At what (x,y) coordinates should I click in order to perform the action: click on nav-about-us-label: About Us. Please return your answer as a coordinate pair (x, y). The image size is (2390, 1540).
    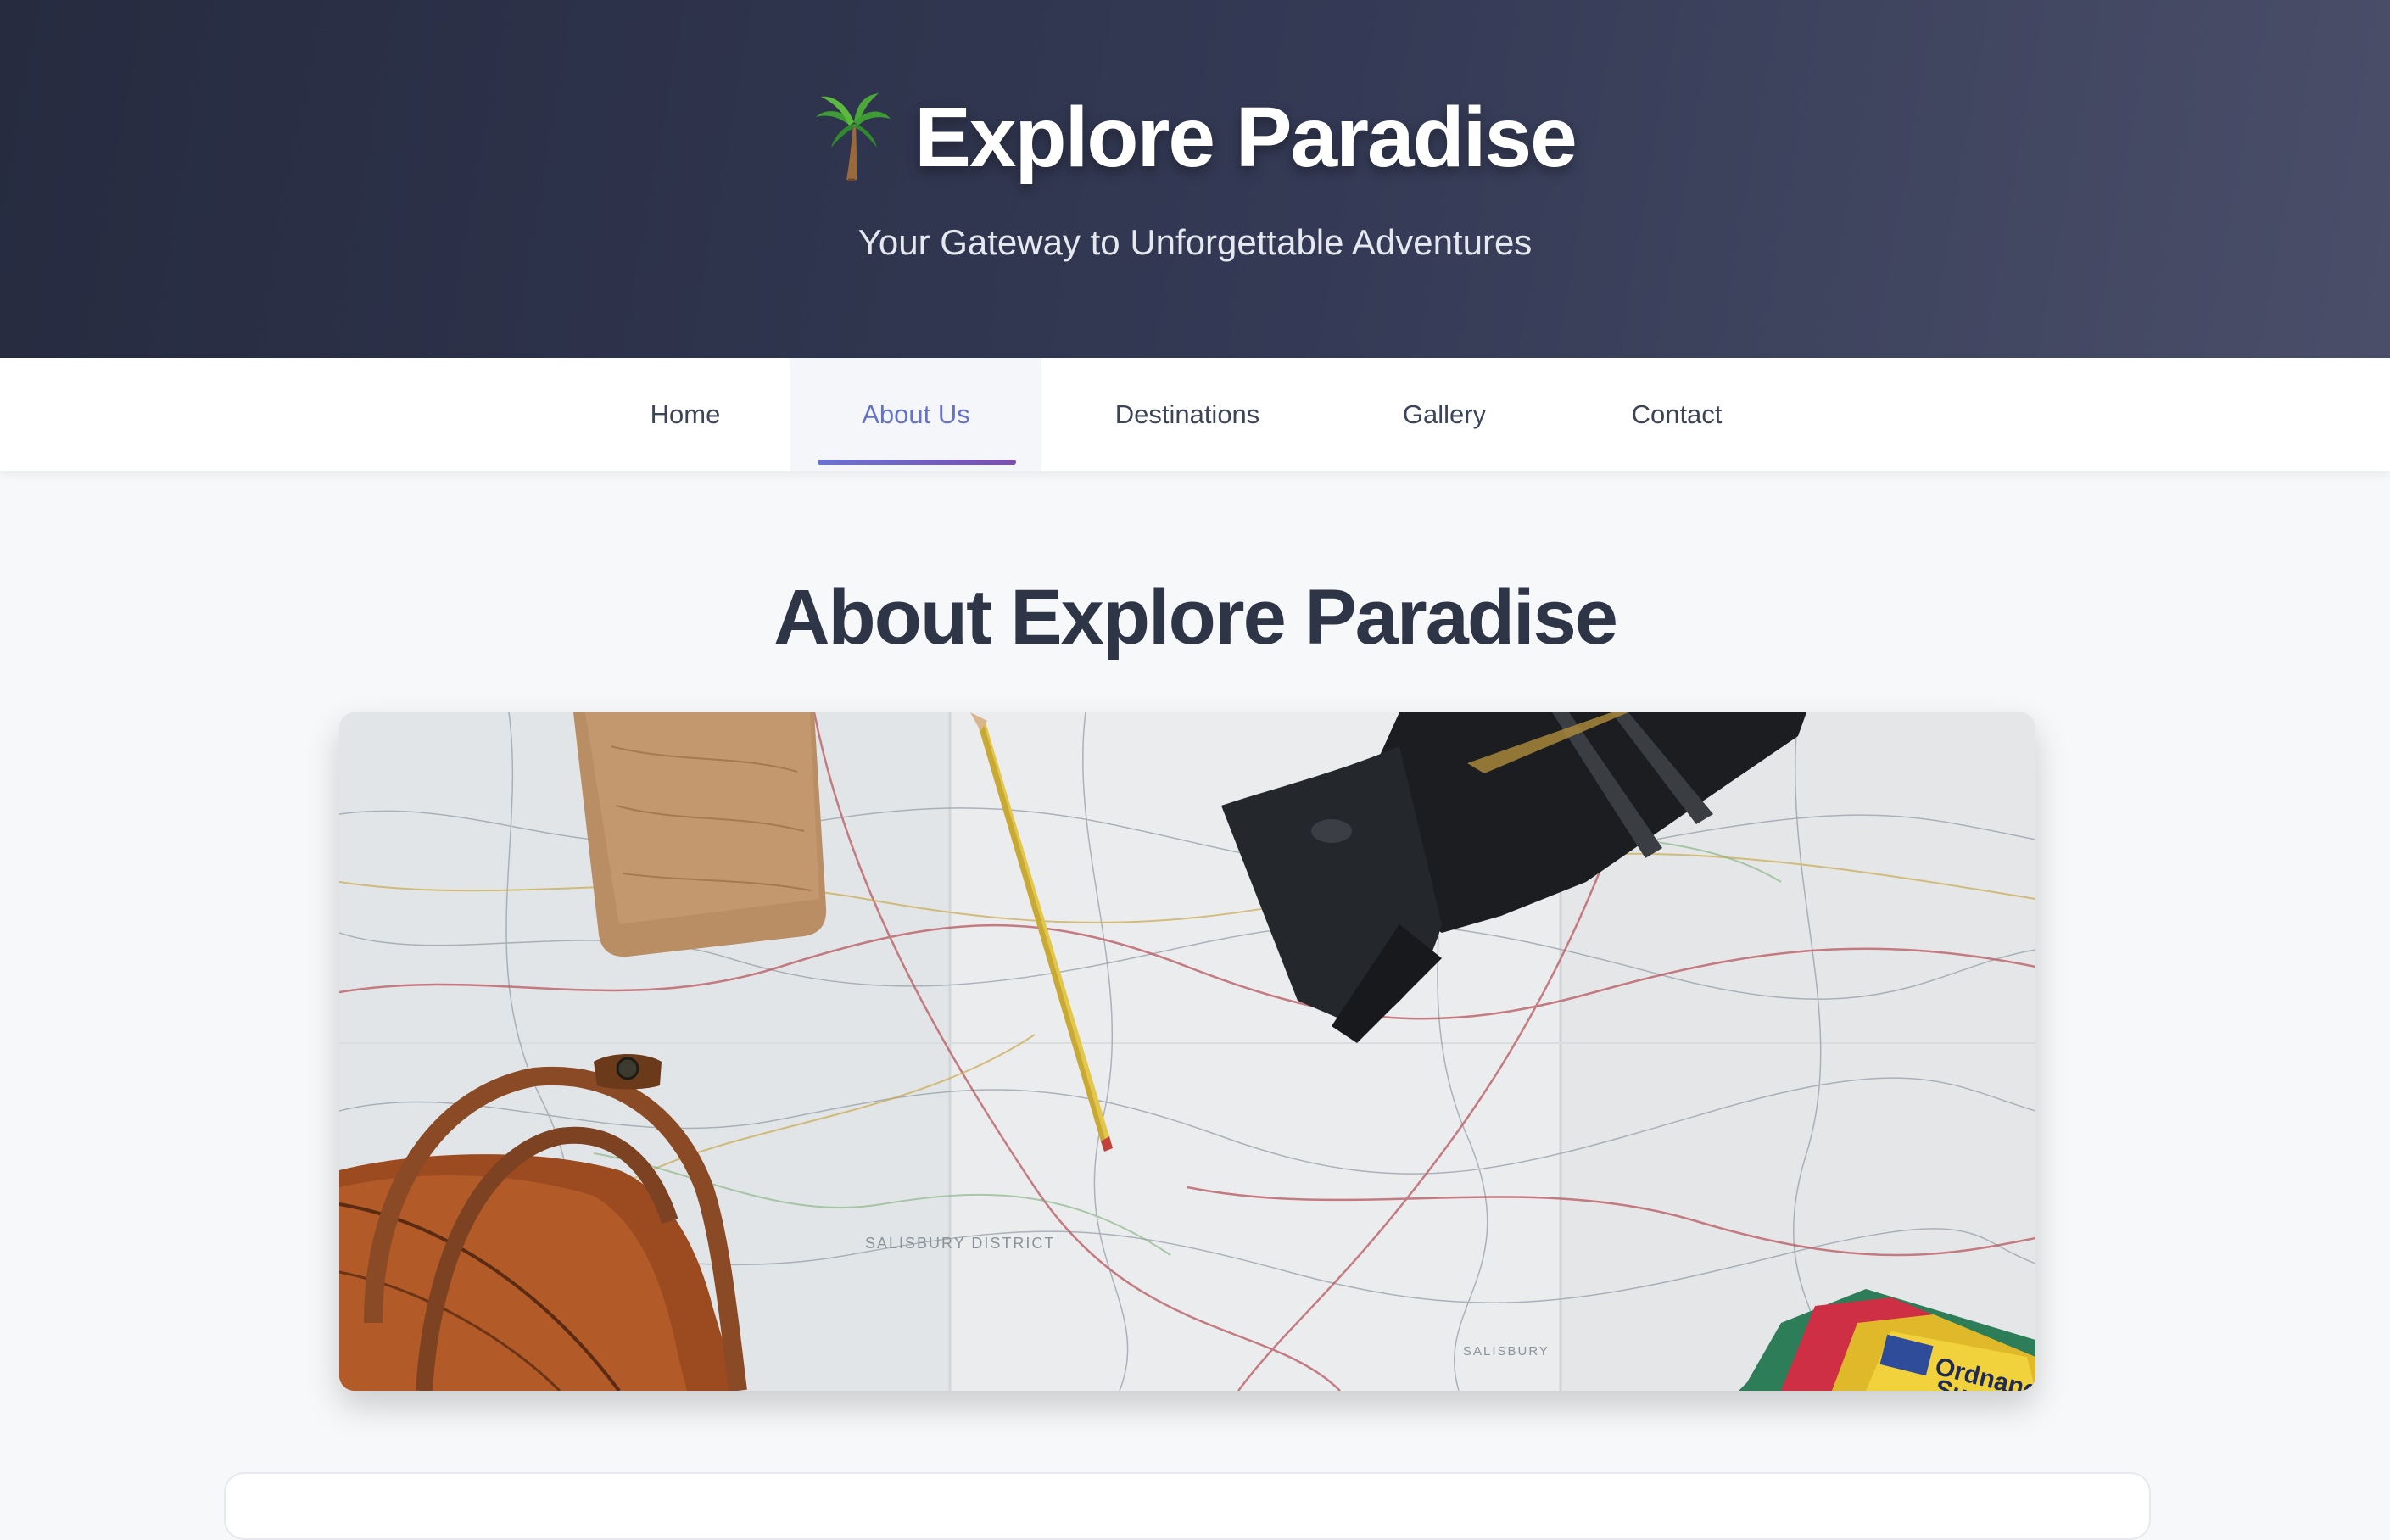
    Looking at the image, I should click on (916, 414).